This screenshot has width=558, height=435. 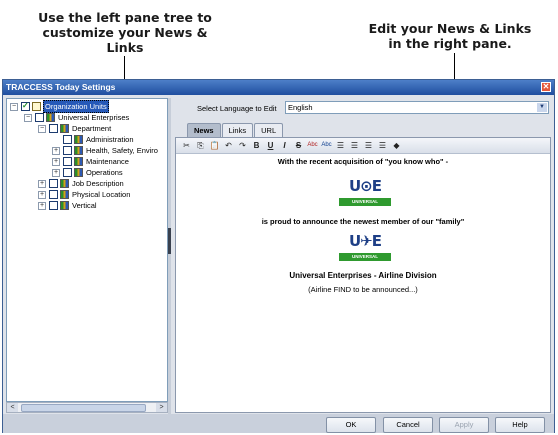 I want to click on universal-enterprises-logo: U⊙E UNIVERSAL ENTERPRISES, so click(x=365, y=192).